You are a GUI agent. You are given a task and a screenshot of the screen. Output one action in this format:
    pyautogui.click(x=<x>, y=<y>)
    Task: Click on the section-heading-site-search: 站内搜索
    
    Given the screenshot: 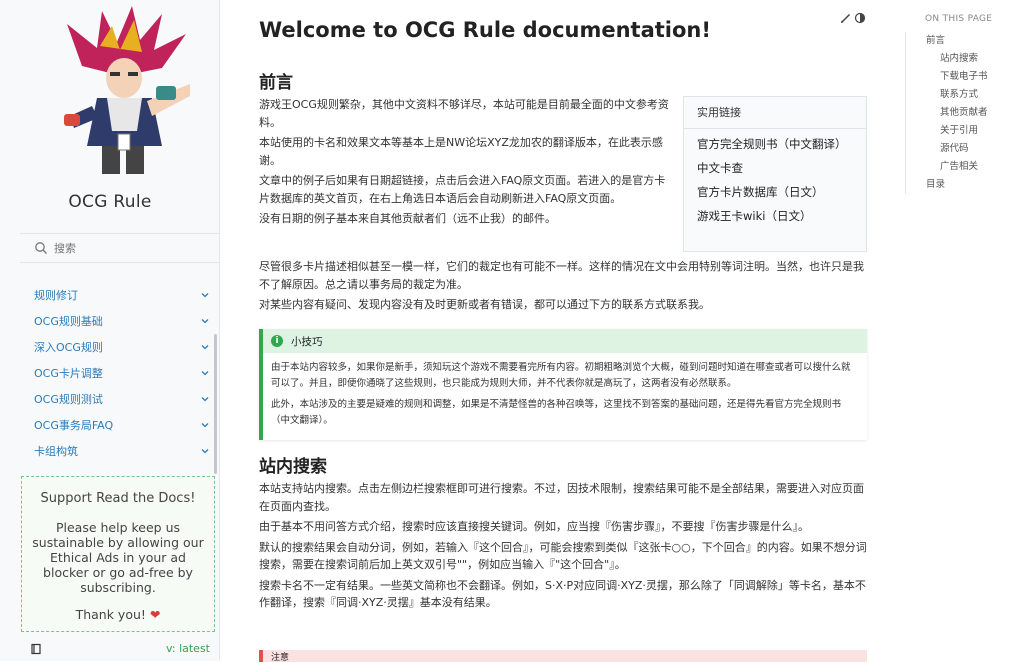 What is the action you would take?
    pyautogui.click(x=293, y=467)
    